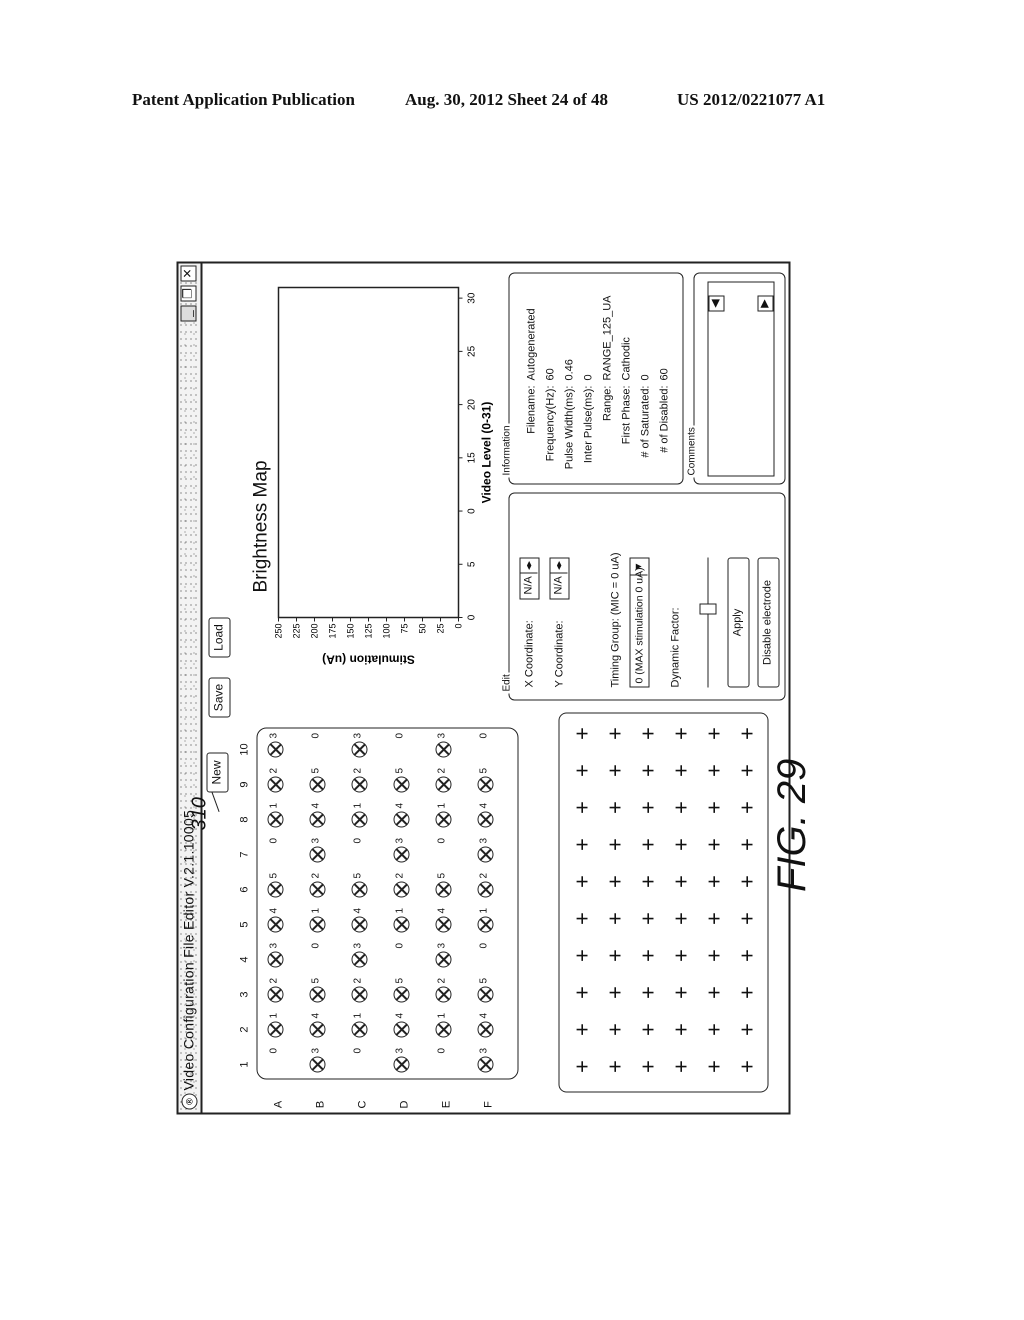 Image resolution: width=1024 pixels, height=1320 pixels. I want to click on restore-button: ❐, so click(188, 293).